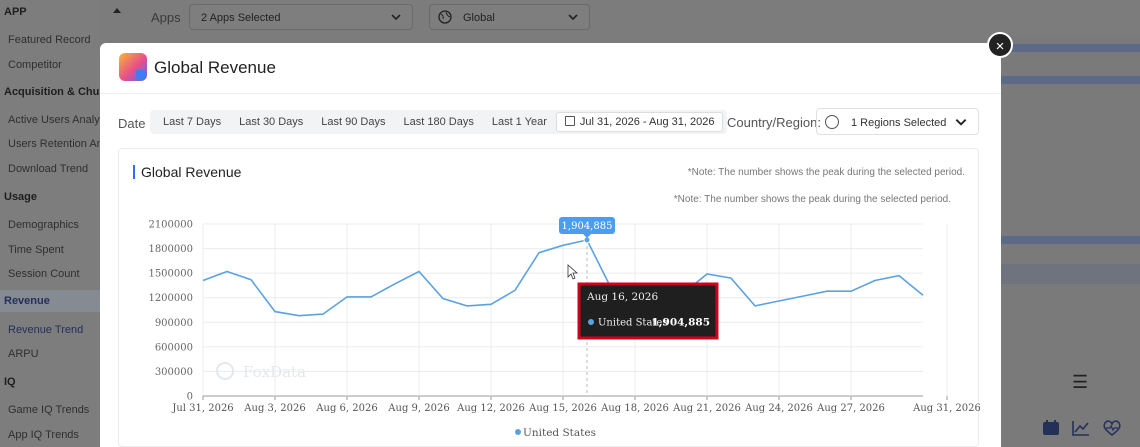  I want to click on sidebar-item-demographics: Demographics, so click(43, 225).